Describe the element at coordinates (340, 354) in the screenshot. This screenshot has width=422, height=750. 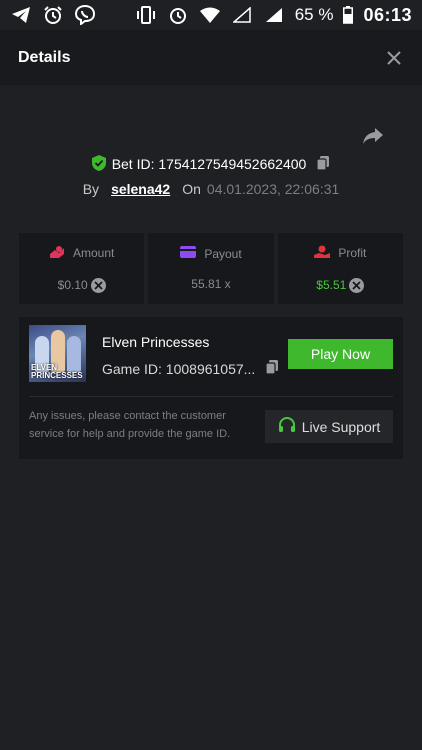
I see `play-now-button: Play Now` at that location.